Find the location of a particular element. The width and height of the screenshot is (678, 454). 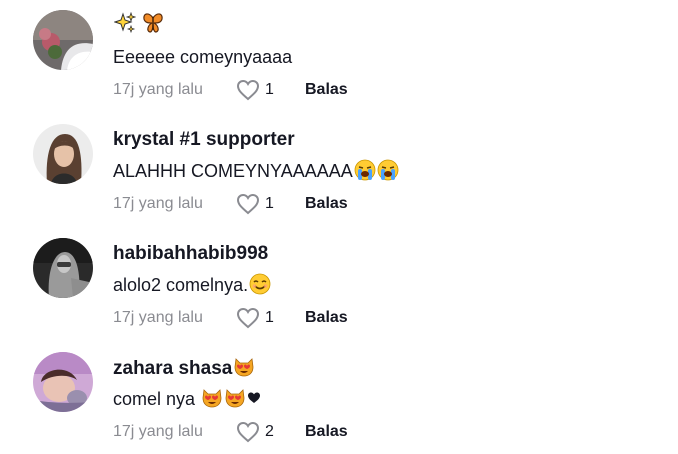

comment-text: alolo2 comelnya. is located at coordinates (192, 285).